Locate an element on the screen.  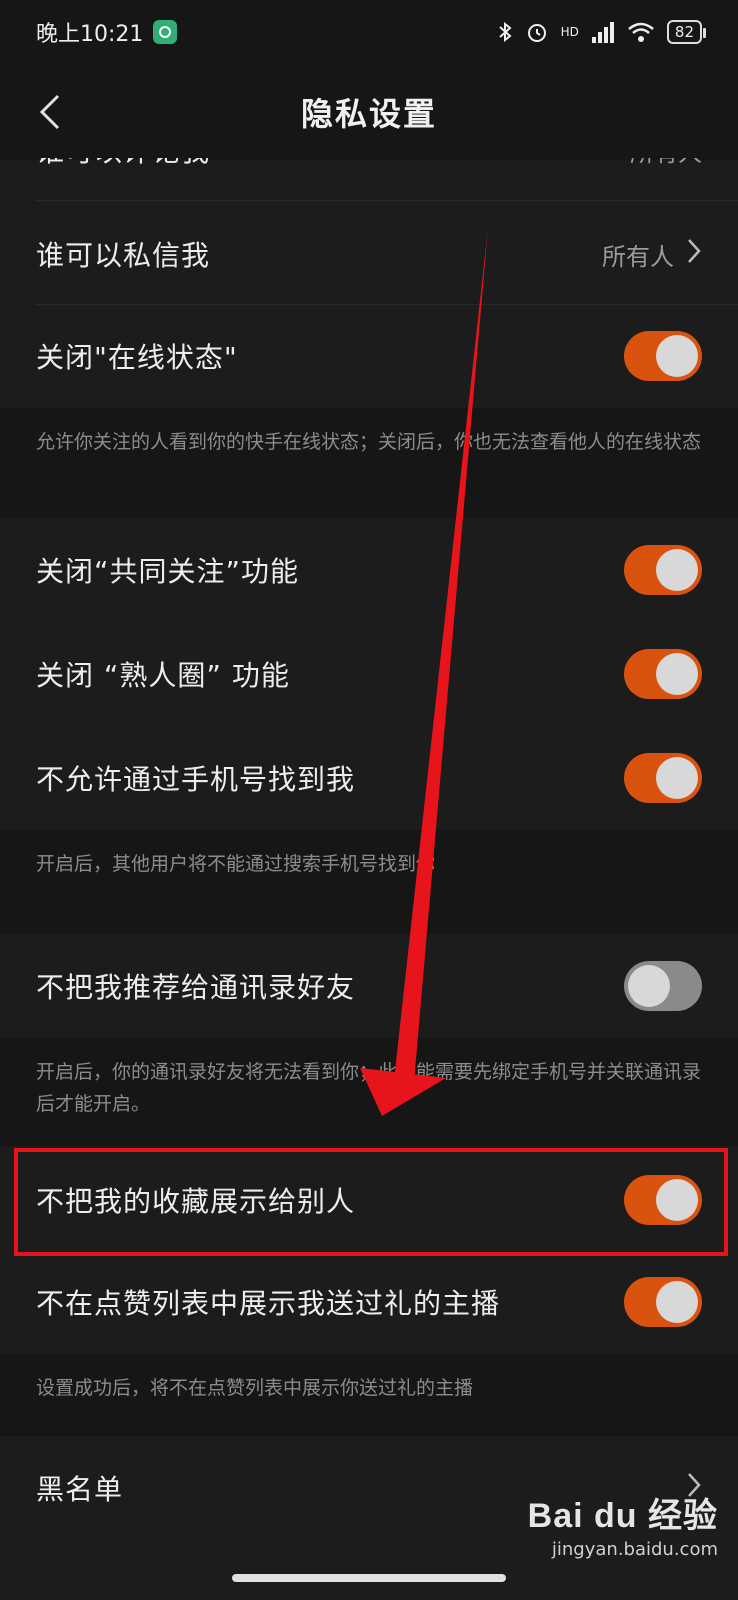
gift-anchor-description: 设置成功后，将不在点赞列表中展示你送过礼的主播 is located at coordinates (369, 1395).